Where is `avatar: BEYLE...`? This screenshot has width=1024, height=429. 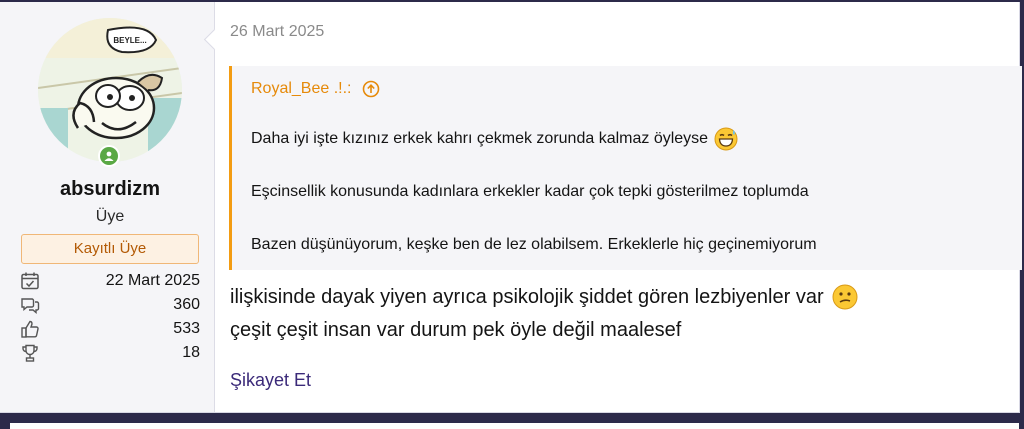 avatar: BEYLE... is located at coordinates (110, 90).